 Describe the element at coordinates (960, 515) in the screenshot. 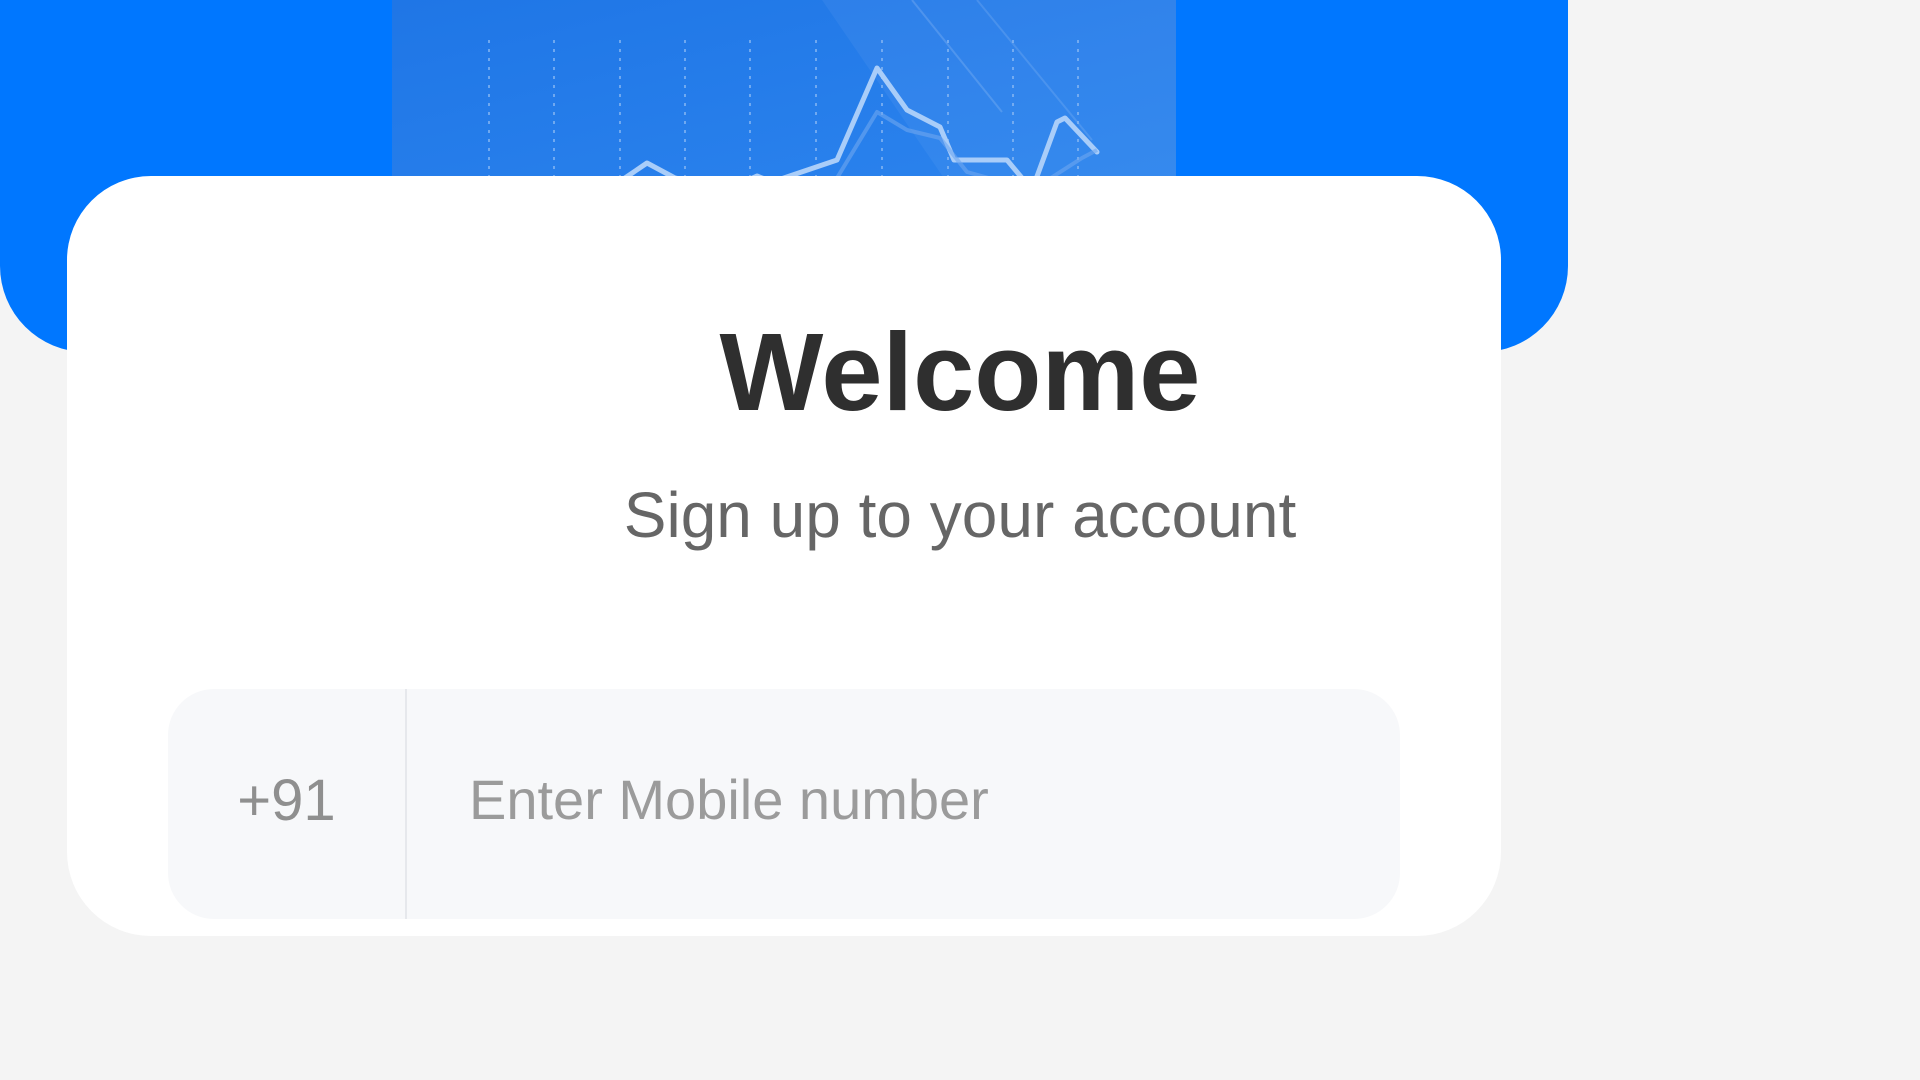

I see `page-subtitle: Sign up to your account` at that location.